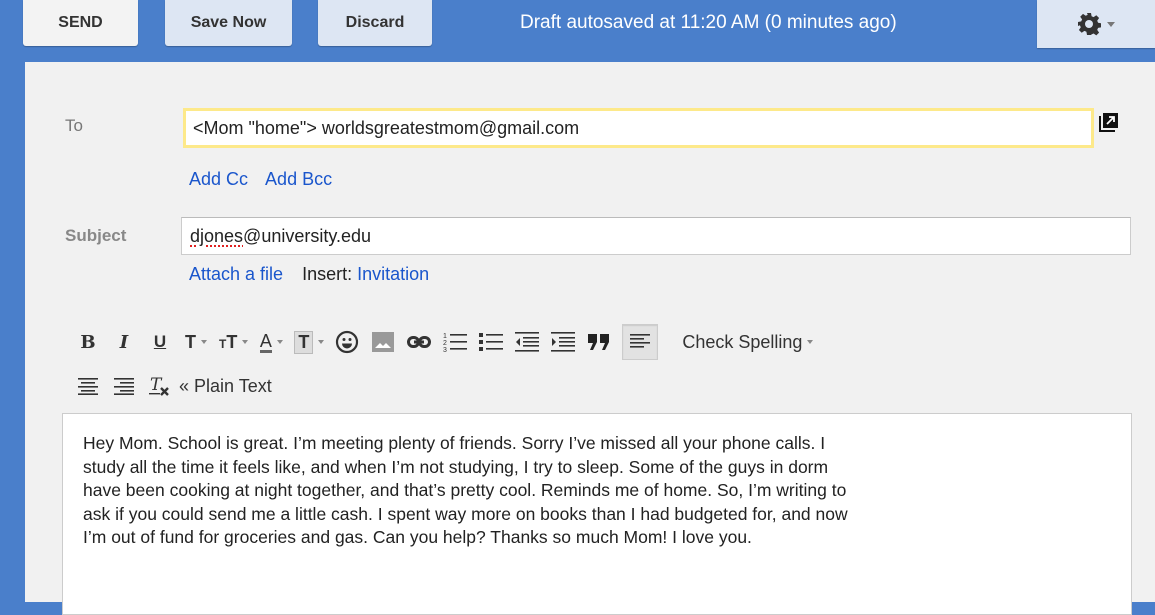  Describe the element at coordinates (445, 336) in the screenshot. I see `svg-text: 1` at that location.